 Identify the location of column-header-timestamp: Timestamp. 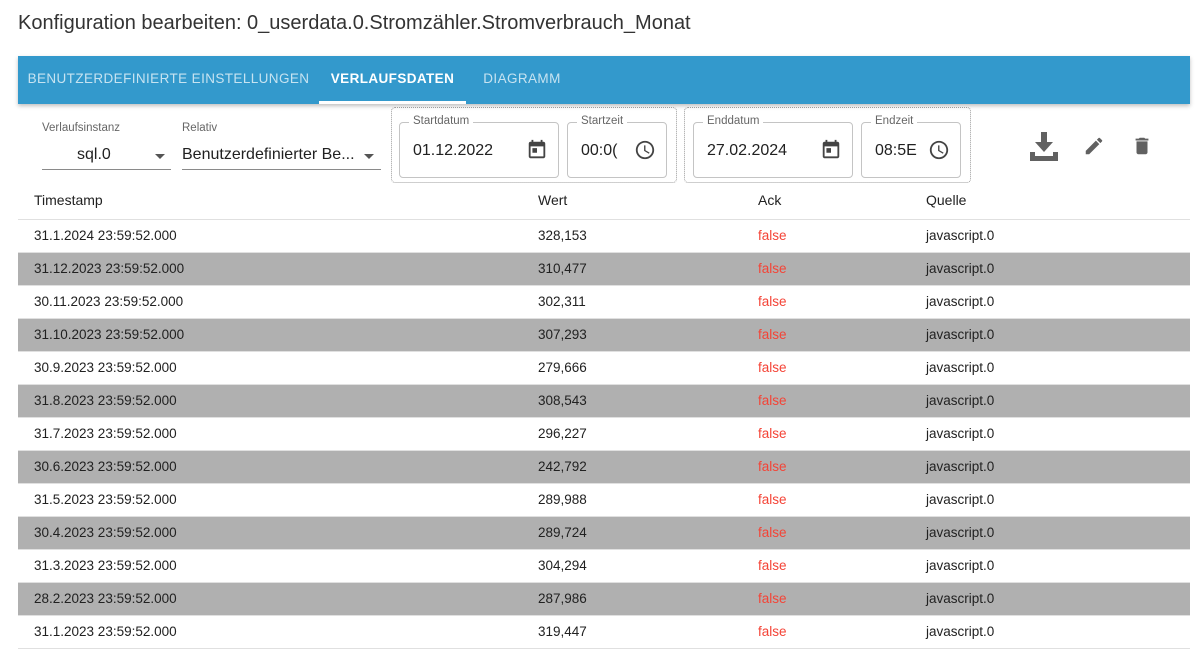
(68, 200).